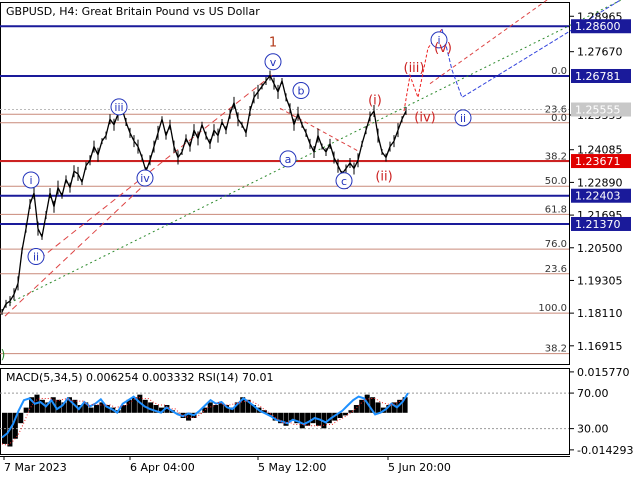  Describe the element at coordinates (36, 257) in the screenshot. I see `wave-label-5: ii` at that location.